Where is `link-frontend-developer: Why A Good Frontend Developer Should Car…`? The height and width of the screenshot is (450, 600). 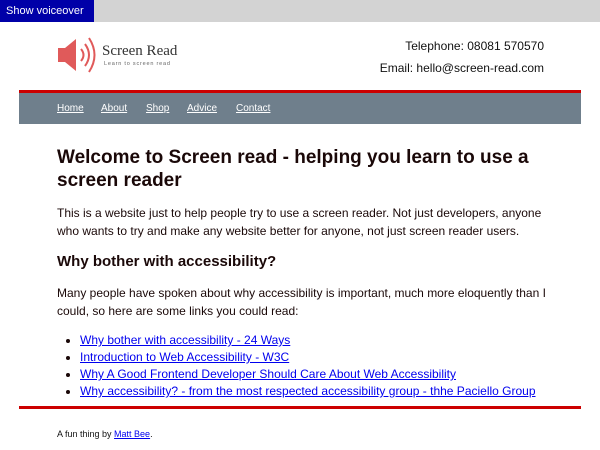
link-frontend-developer: Why A Good Frontend Developer Should Car… is located at coordinates (268, 374).